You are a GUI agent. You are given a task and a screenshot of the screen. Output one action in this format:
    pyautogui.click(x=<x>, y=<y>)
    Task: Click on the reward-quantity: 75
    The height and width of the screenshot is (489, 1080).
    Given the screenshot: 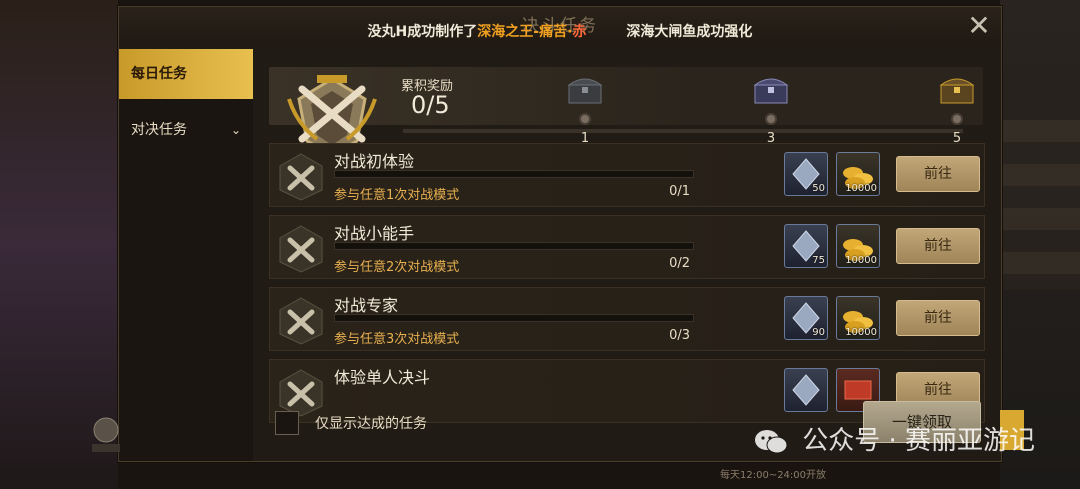 What is the action you would take?
    pyautogui.click(x=818, y=260)
    